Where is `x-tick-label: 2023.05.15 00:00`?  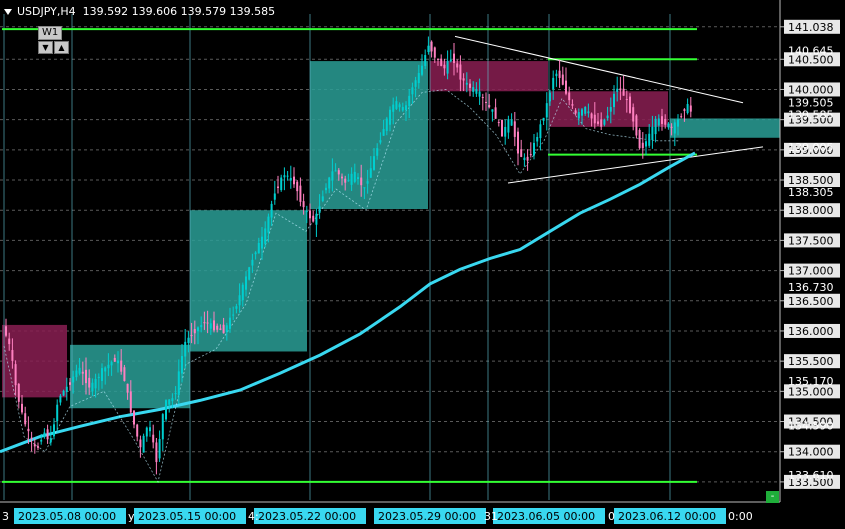
x-tick-label: 2023.05.15 00:00 is located at coordinates (187, 516).